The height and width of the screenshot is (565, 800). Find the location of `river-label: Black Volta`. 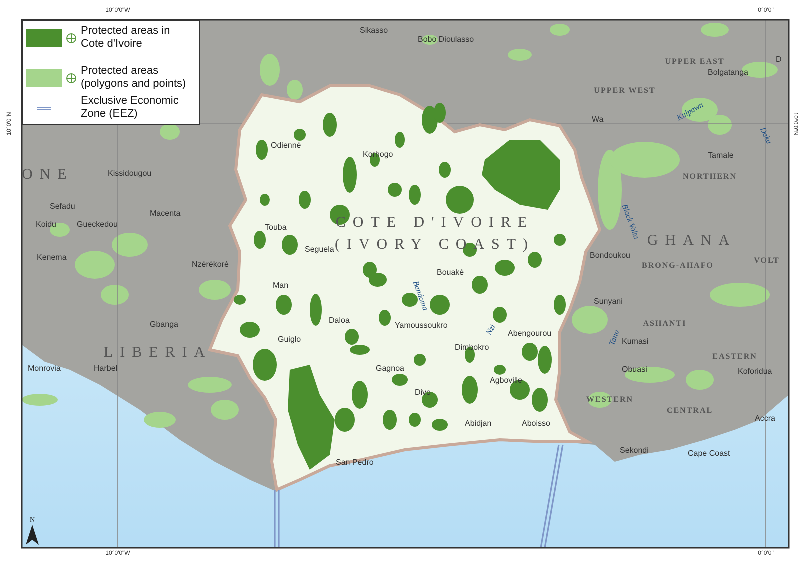

river-label: Black Volta is located at coordinates (630, 222).